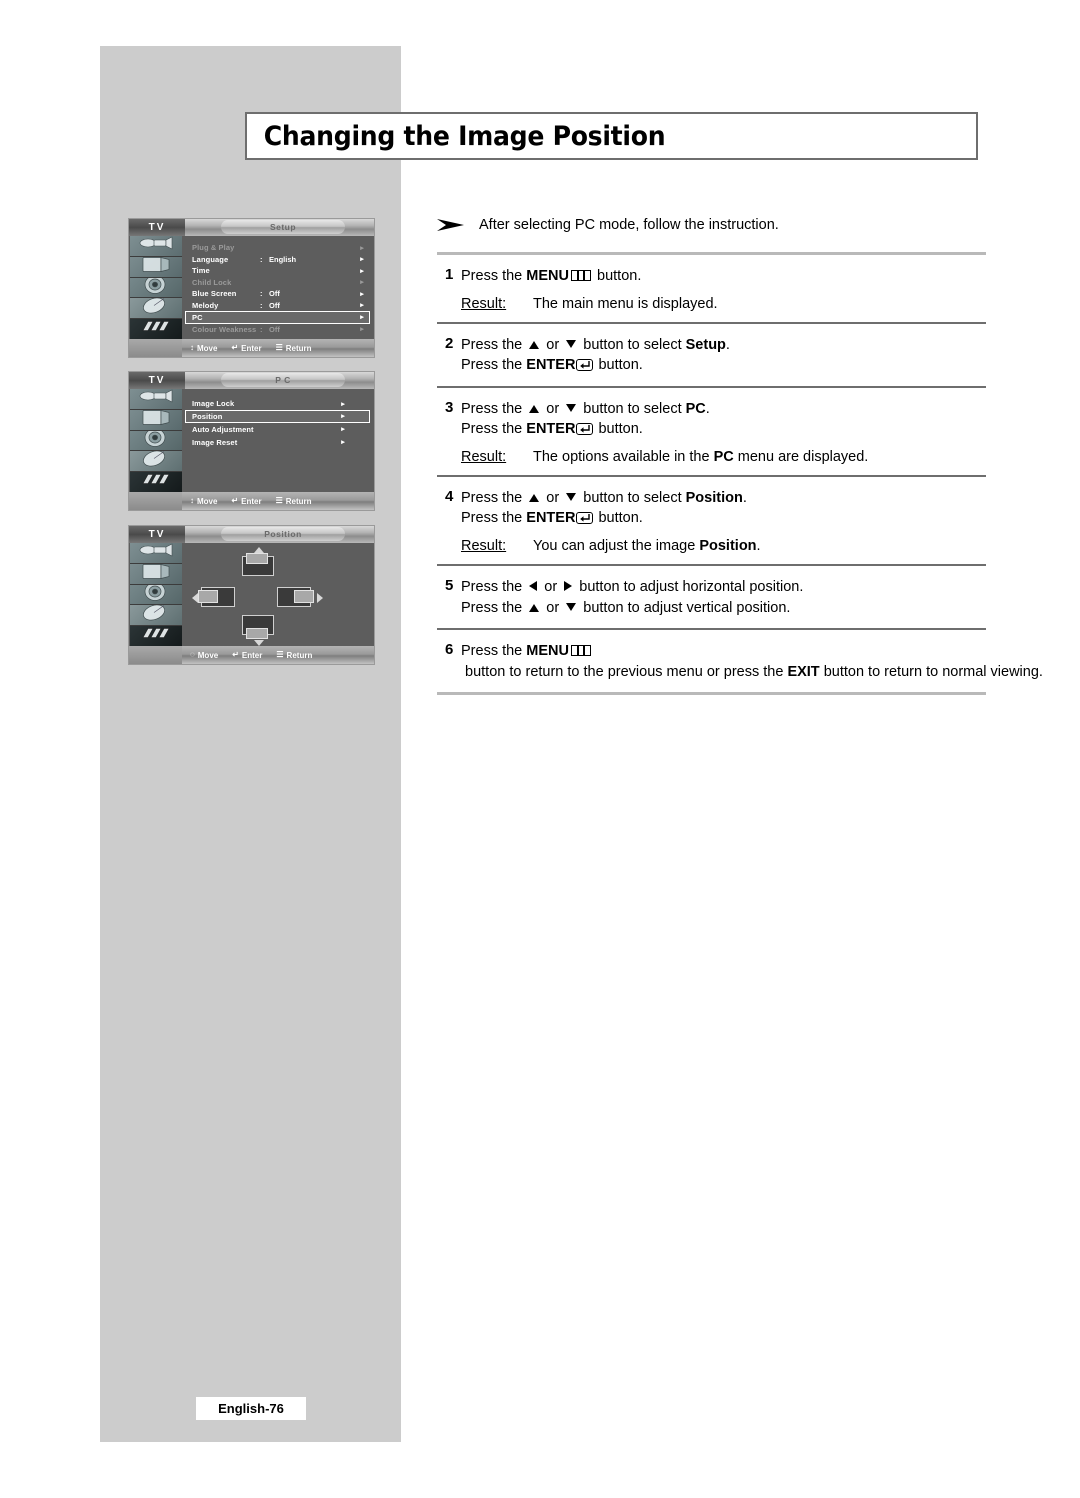  Describe the element at coordinates (235, 500) in the screenshot. I see `enter-icon: ↵` at that location.